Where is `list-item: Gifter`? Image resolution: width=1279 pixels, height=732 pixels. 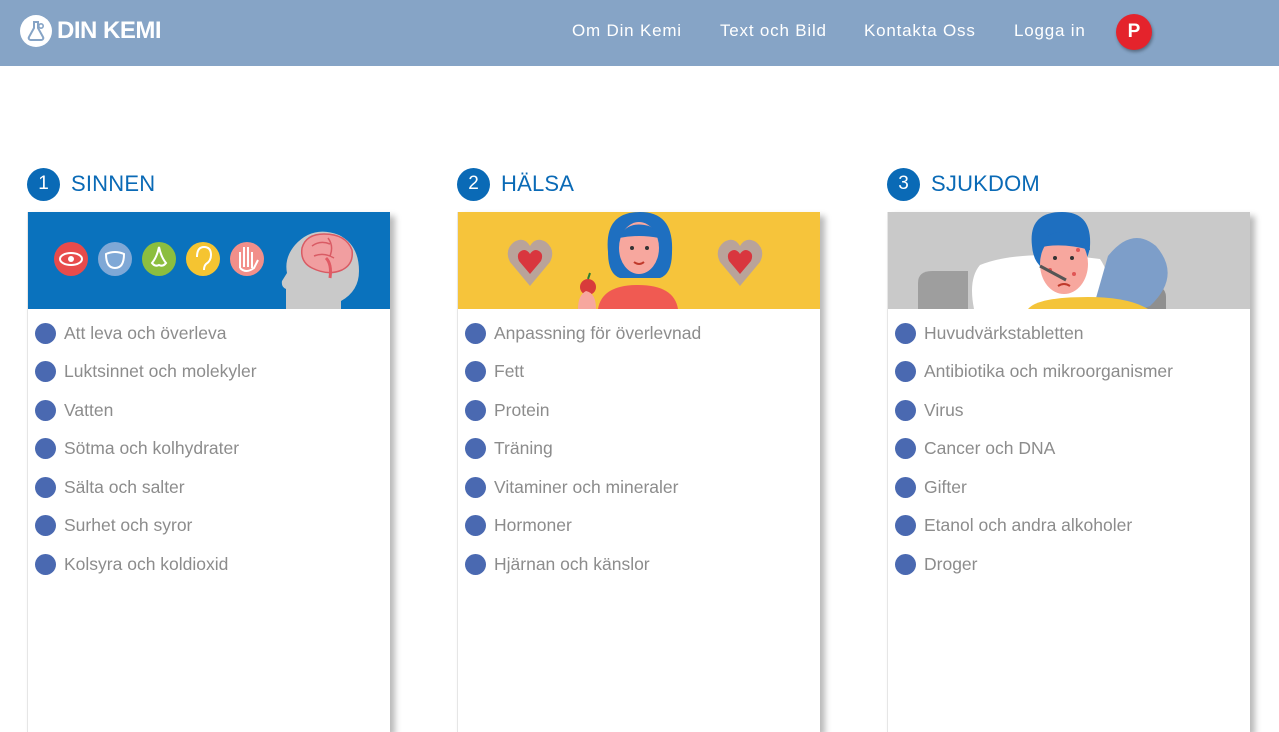
list-item: Gifter is located at coordinates (1069, 487).